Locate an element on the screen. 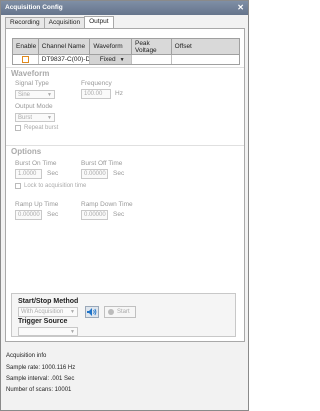  tab-strip: Recording Acquisition Output is located at coordinates (59, 22).